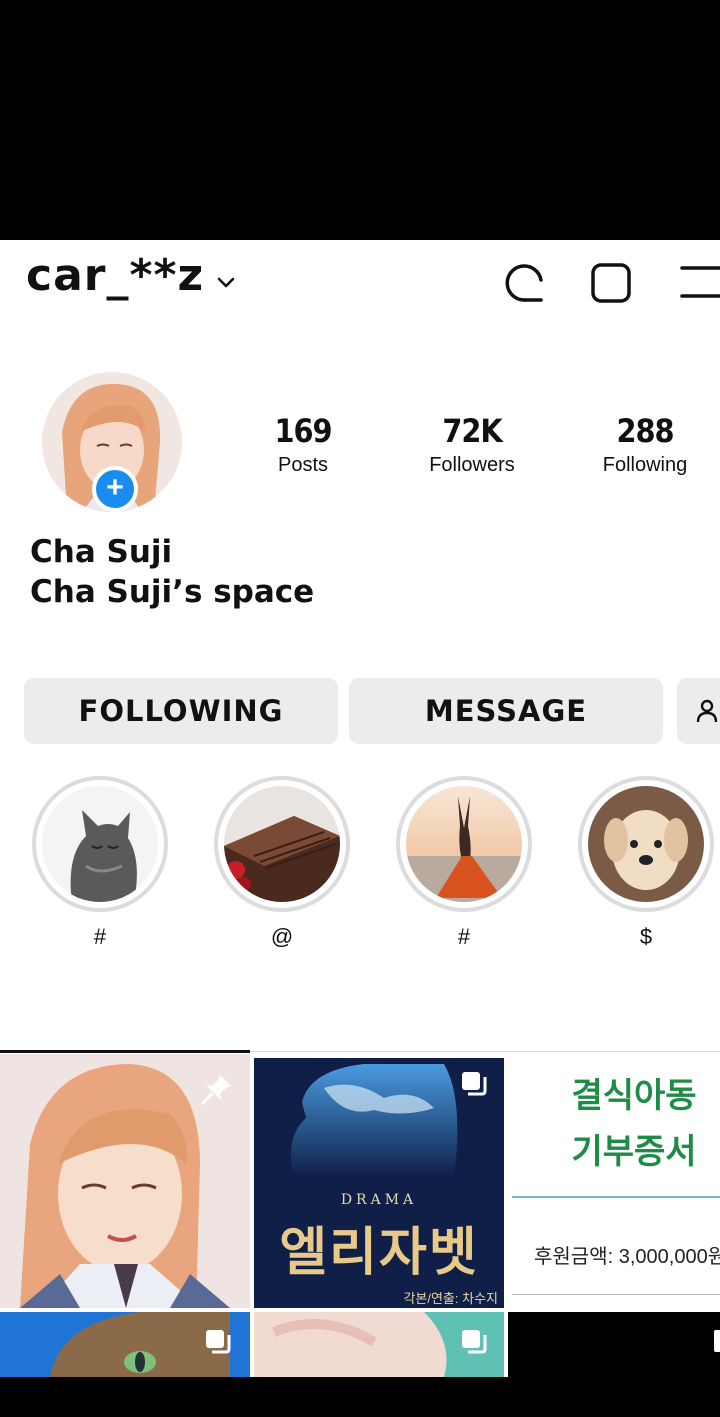 This screenshot has width=720, height=1417. What do you see at coordinates (125, 1051) in the screenshot?
I see `grid-tab-indicator` at bounding box center [125, 1051].